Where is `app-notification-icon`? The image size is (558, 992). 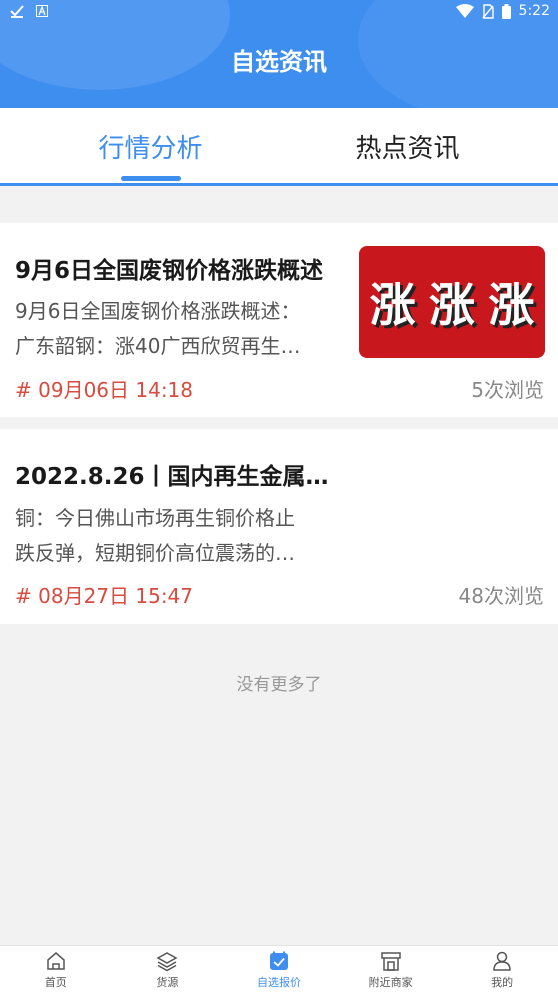
app-notification-icon is located at coordinates (42, 11).